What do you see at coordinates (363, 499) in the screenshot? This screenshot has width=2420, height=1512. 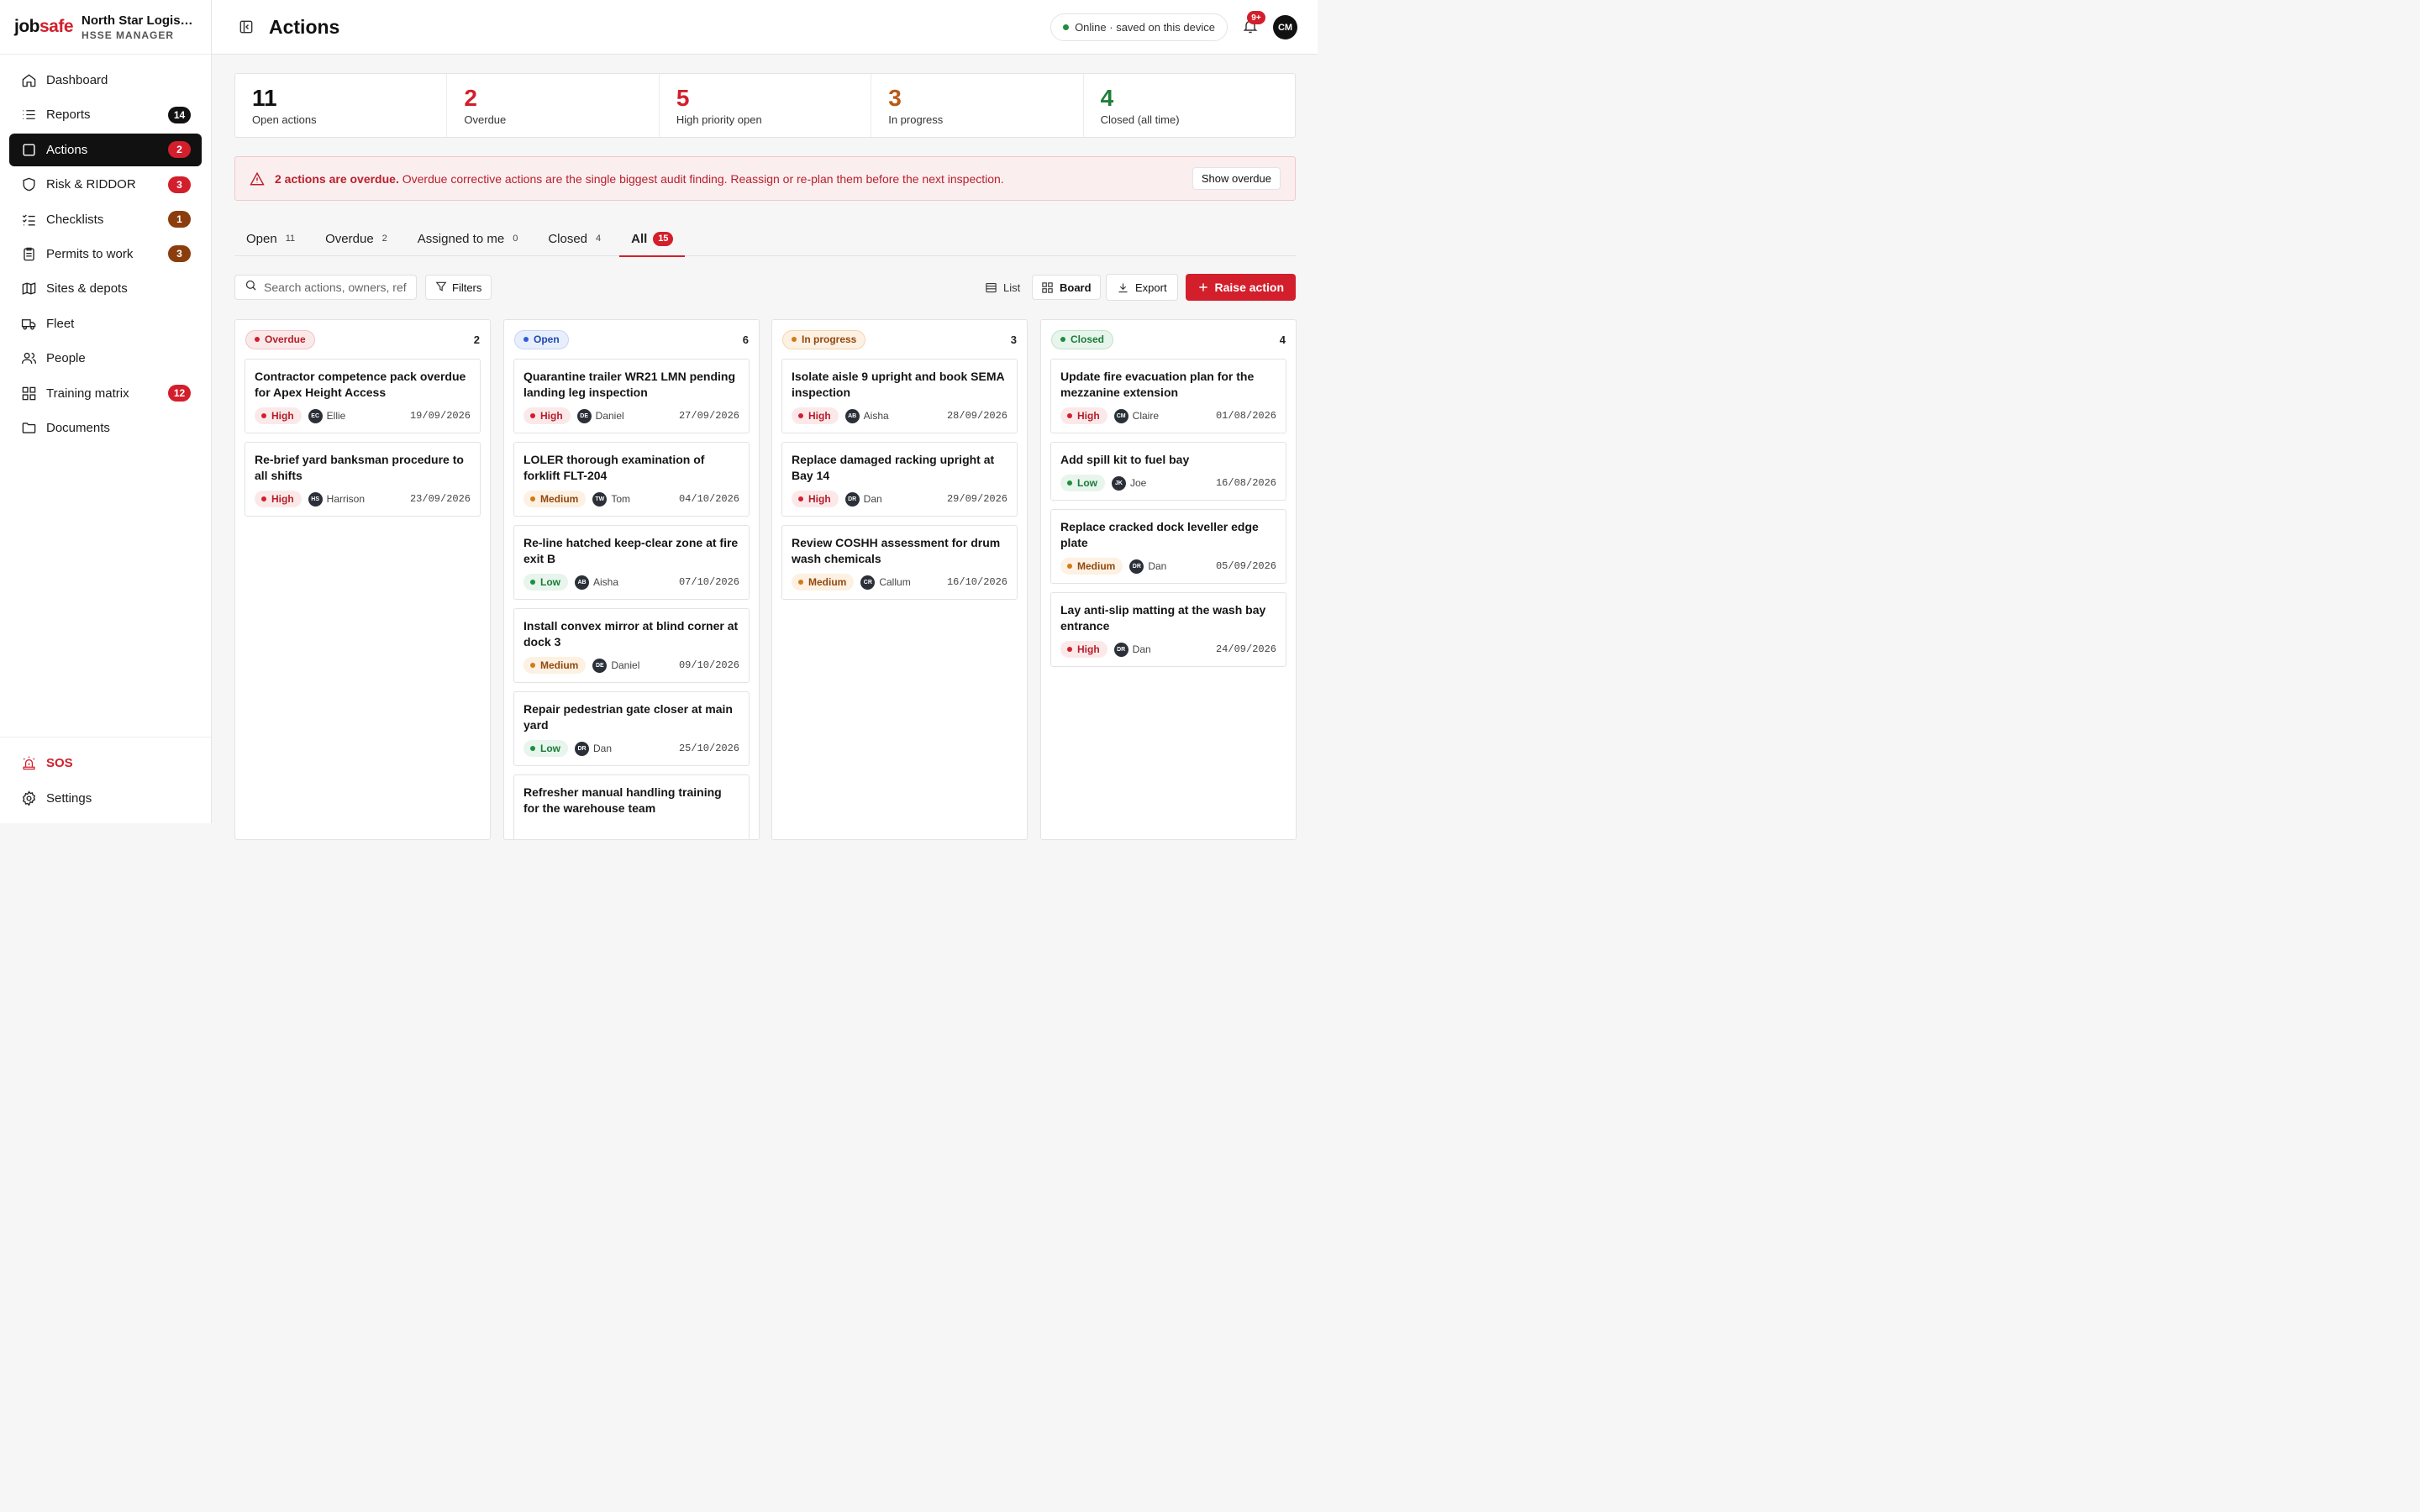 I see `card-meta: High HS Harrison 23/09/2026` at bounding box center [363, 499].